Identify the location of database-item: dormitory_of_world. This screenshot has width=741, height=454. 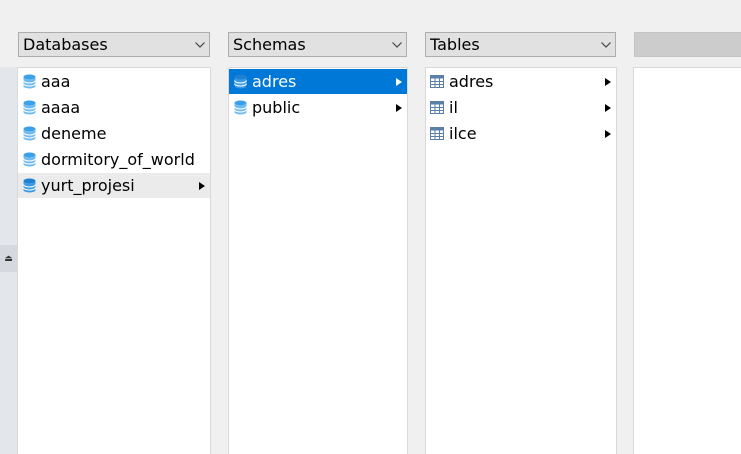
(114, 159).